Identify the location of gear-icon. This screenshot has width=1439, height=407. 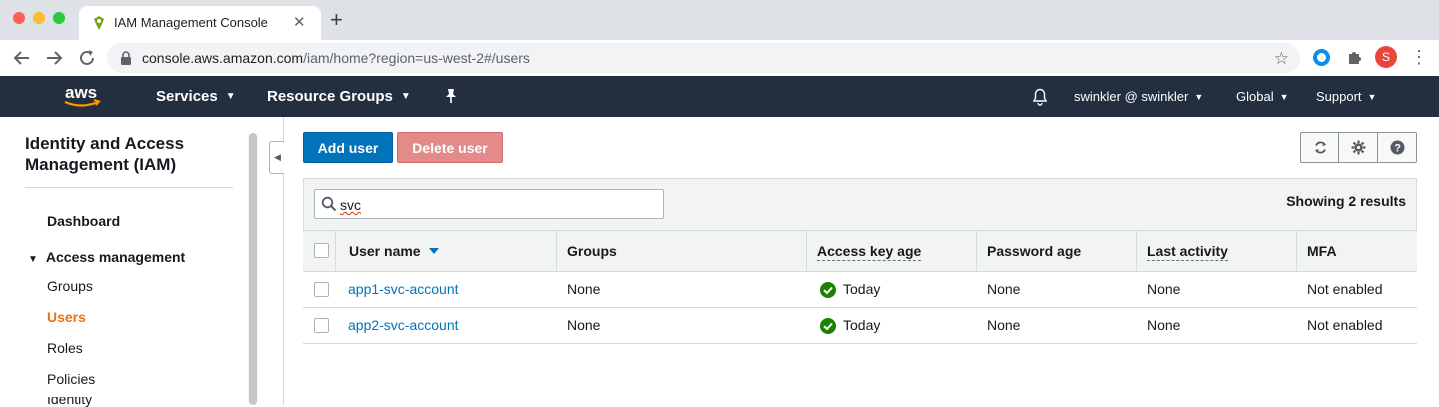
(1358, 147).